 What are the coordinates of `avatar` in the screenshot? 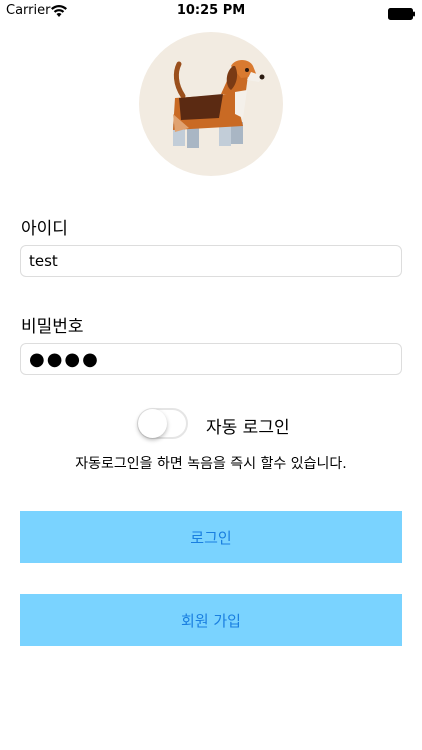 It's located at (211, 104).